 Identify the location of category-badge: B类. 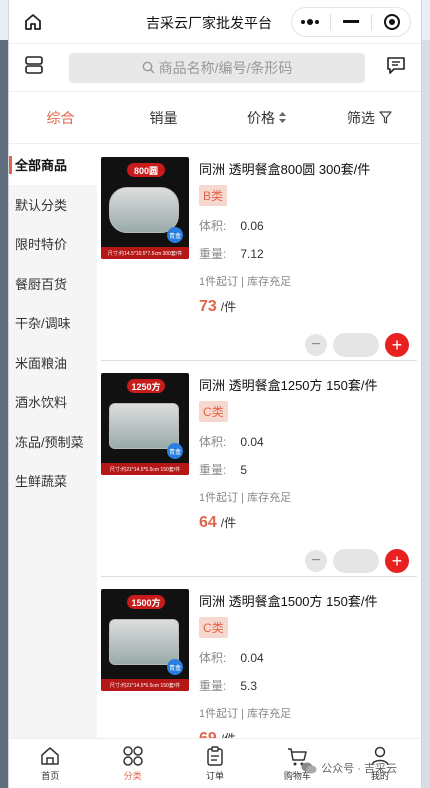
(213, 195).